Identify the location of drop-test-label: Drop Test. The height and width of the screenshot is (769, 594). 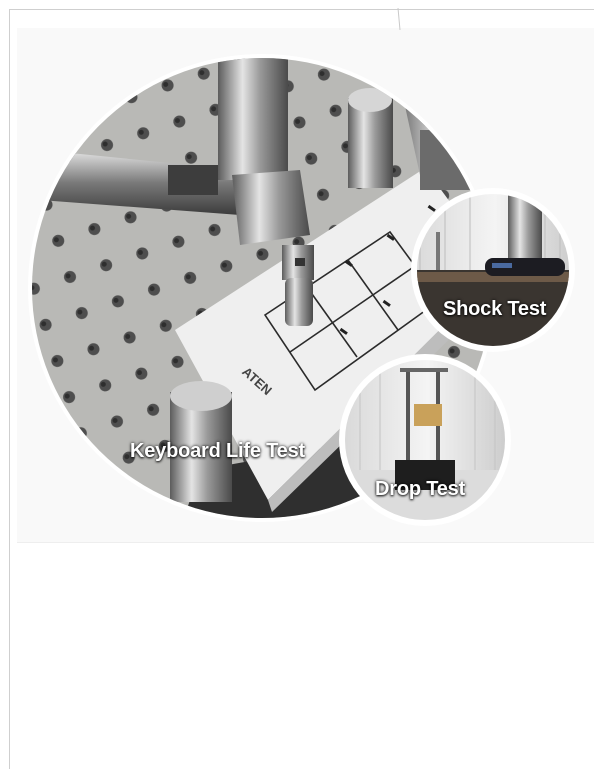
(420, 489).